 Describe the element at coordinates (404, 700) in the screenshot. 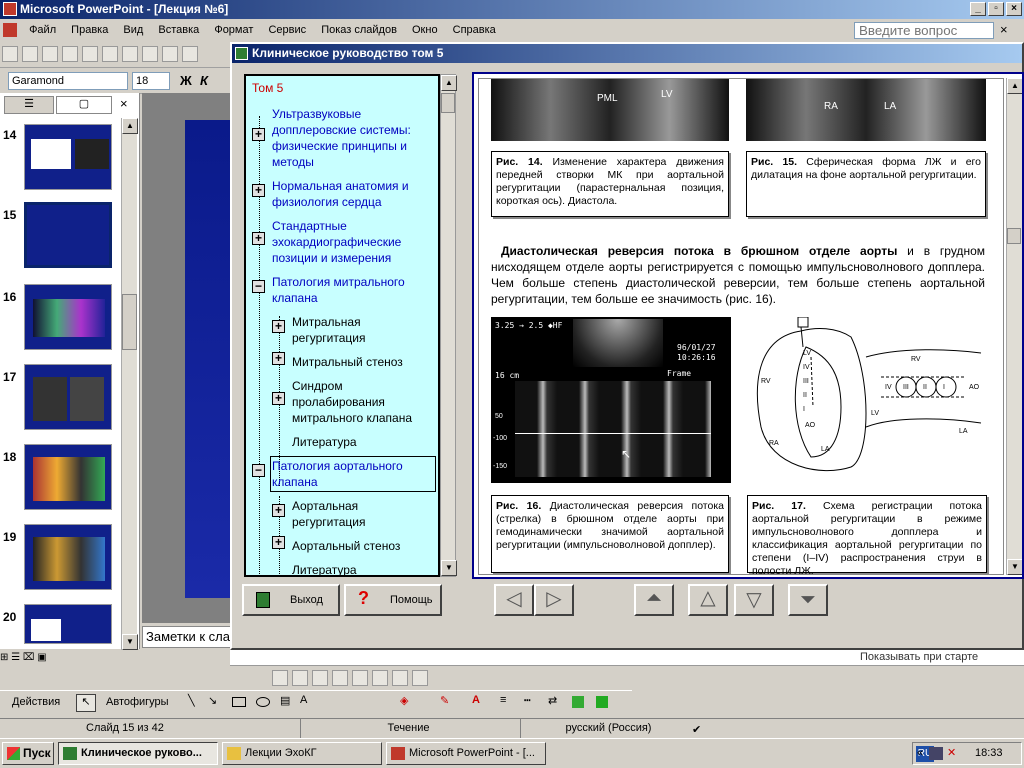

I see `fill-color-icon: ◈` at that location.